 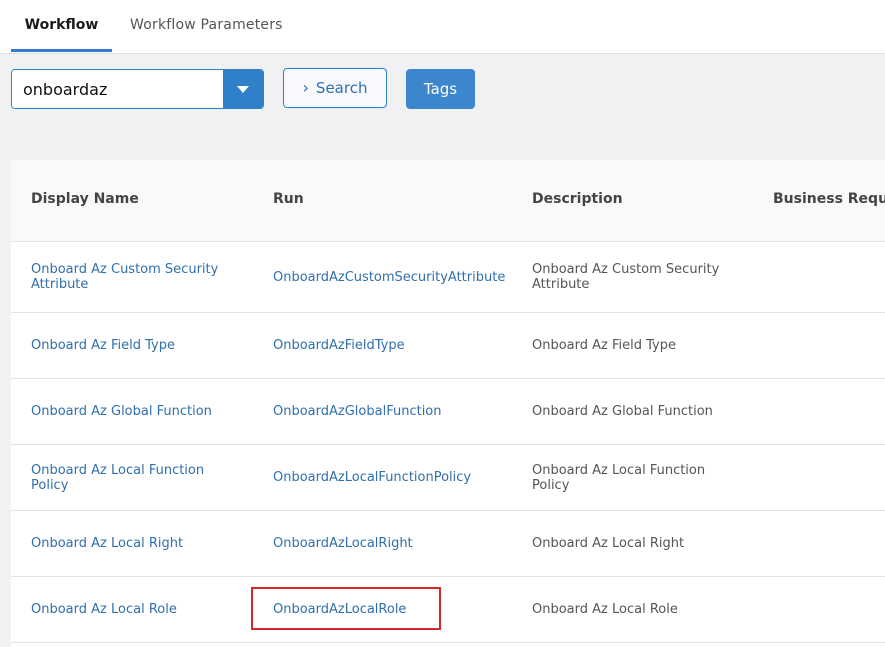 What do you see at coordinates (619, 477) in the screenshot?
I see `description-text: Onboard Az Local Function Policy` at bounding box center [619, 477].